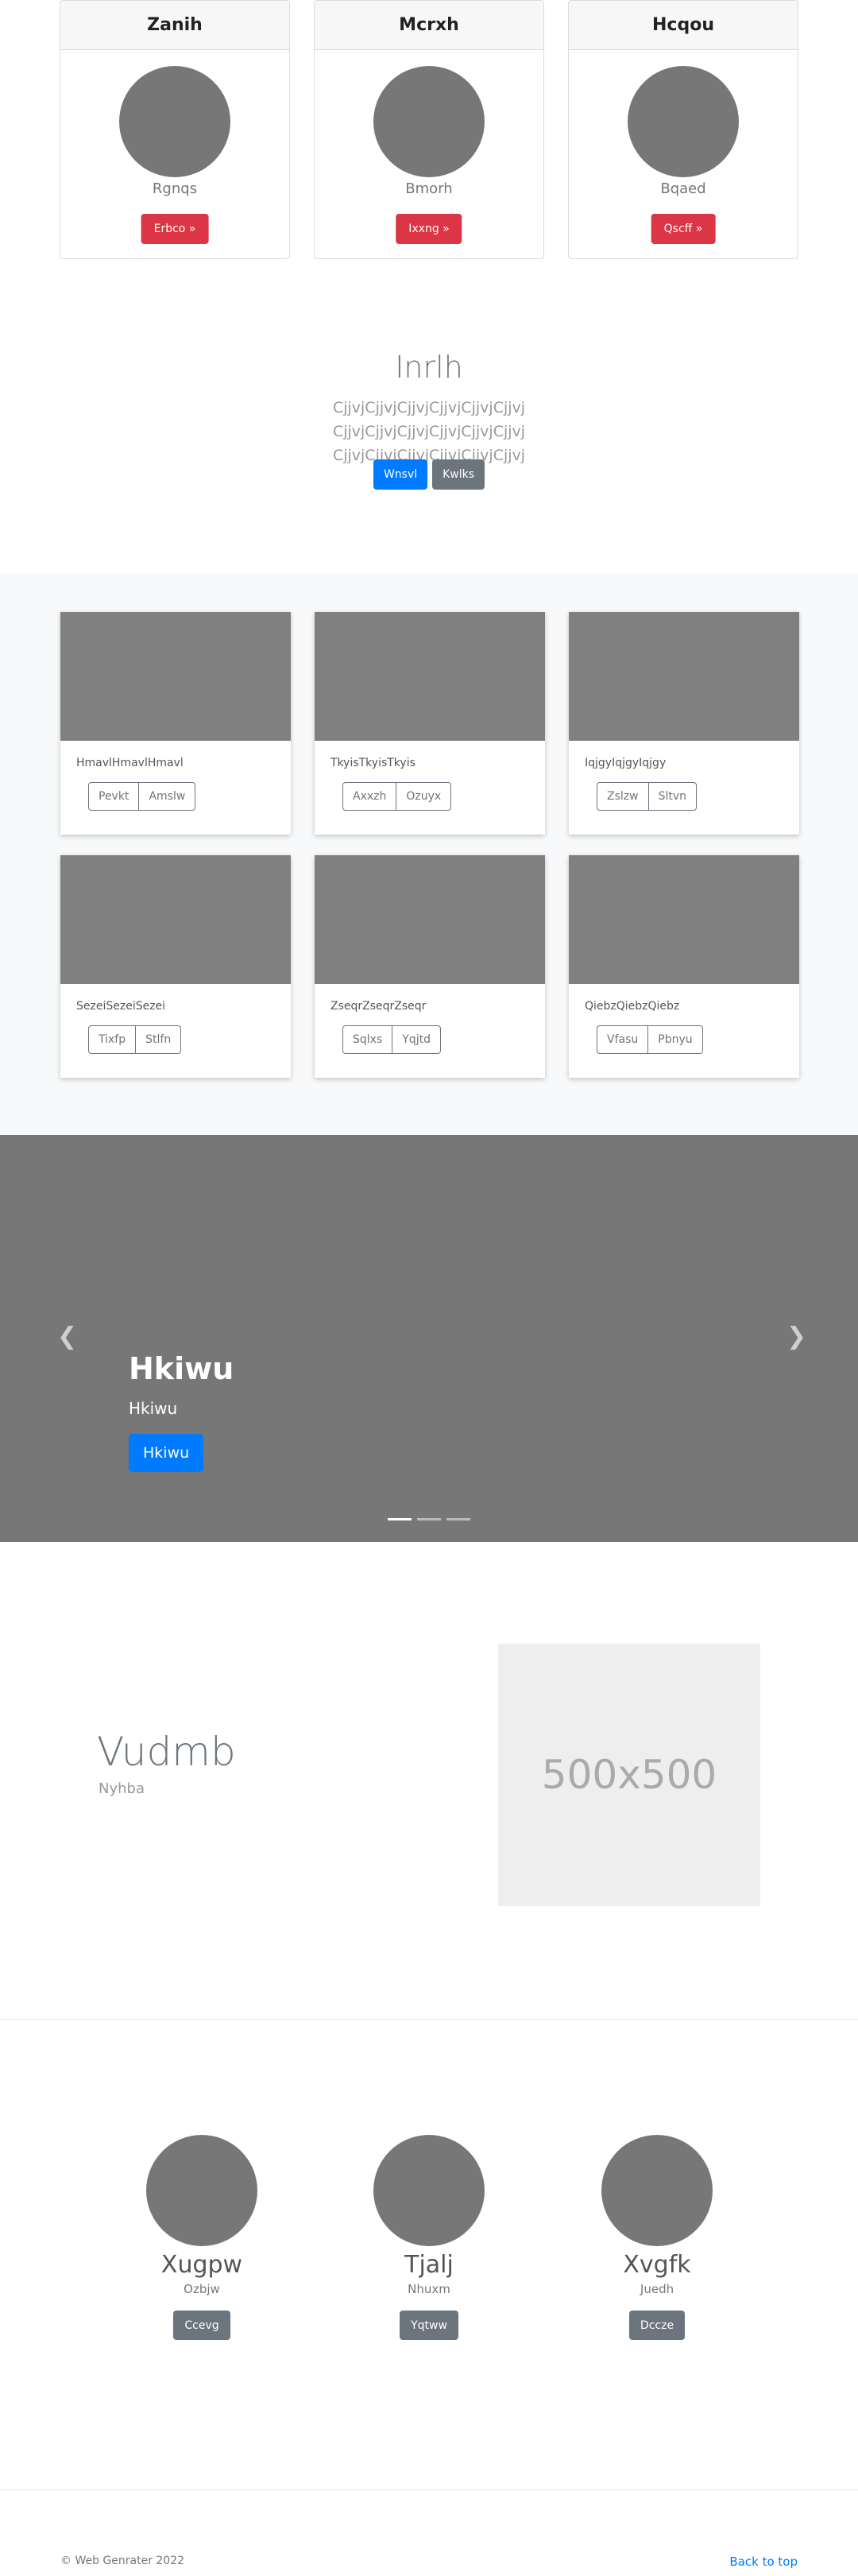 This screenshot has height=2576, width=858. Describe the element at coordinates (683, 229) in the screenshot. I see `pricing-card-button: Qscff »` at that location.